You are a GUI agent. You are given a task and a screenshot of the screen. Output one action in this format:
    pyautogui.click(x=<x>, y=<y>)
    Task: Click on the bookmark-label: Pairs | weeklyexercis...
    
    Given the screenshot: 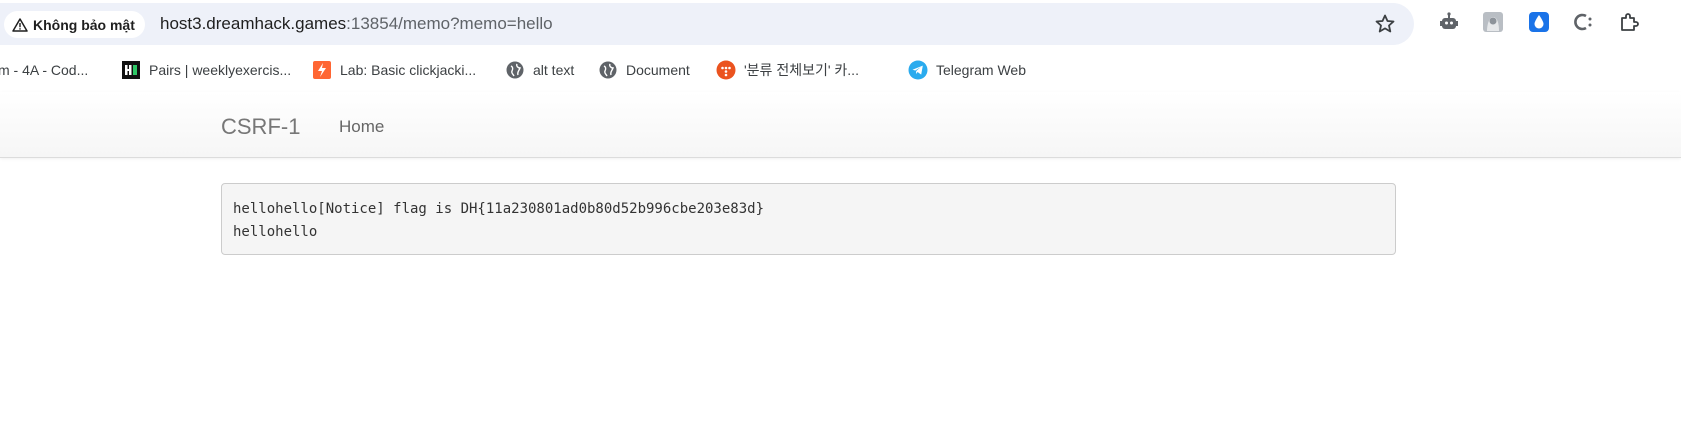 What is the action you would take?
    pyautogui.click(x=220, y=70)
    